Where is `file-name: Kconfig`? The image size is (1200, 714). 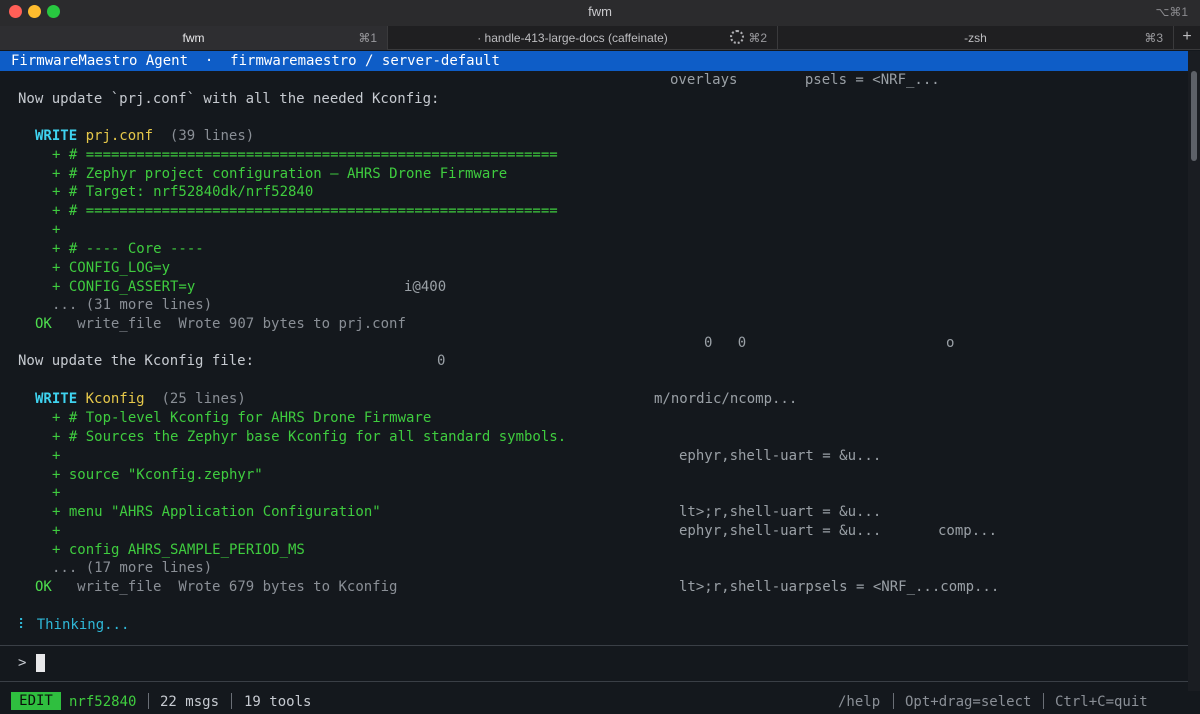 file-name: Kconfig is located at coordinates (115, 399).